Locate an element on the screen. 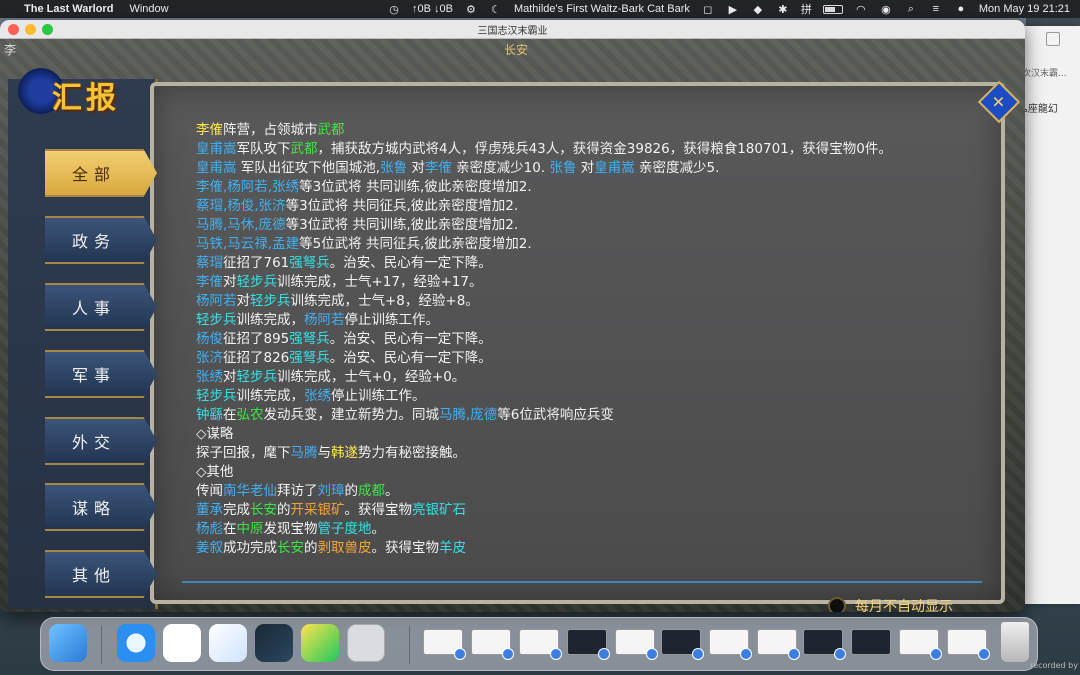  report-line: 杨彪在中原发现宝物管子度地。 is located at coordinates (591, 529).